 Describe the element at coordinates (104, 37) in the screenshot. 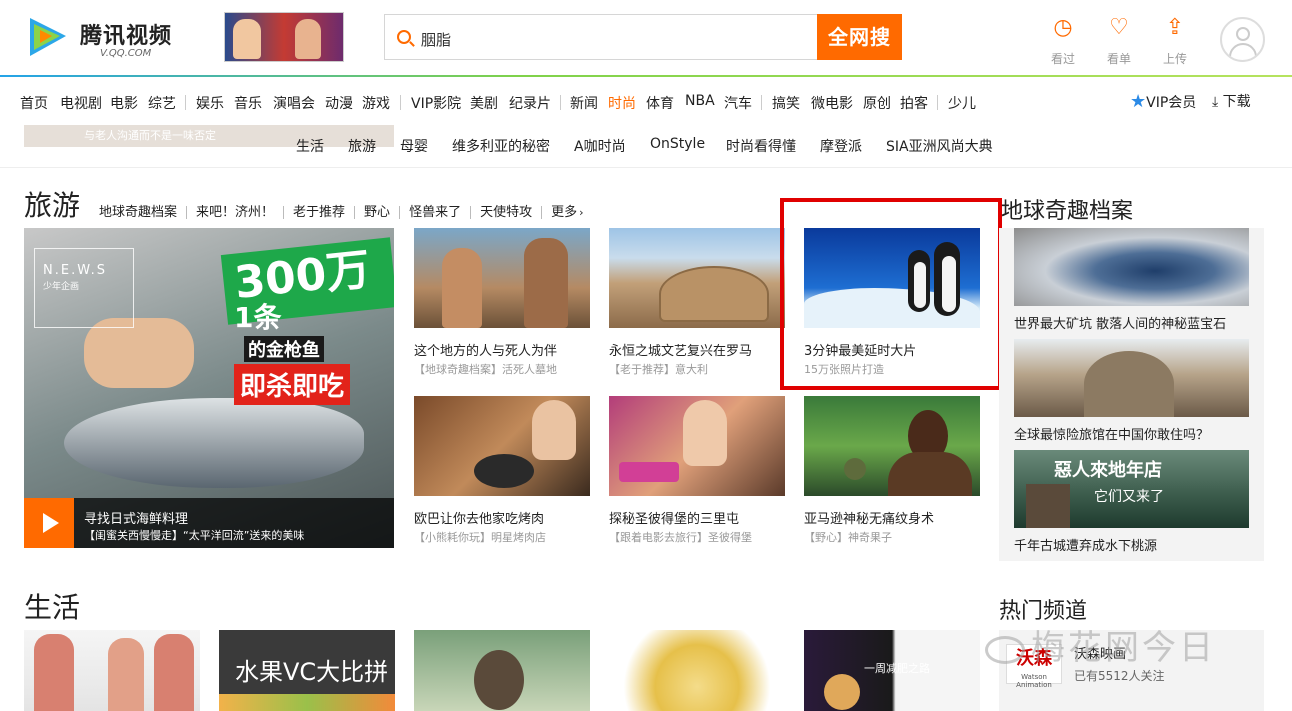

I see `tencent-video-logo: 腾讯视频 V.QQ.COM` at that location.